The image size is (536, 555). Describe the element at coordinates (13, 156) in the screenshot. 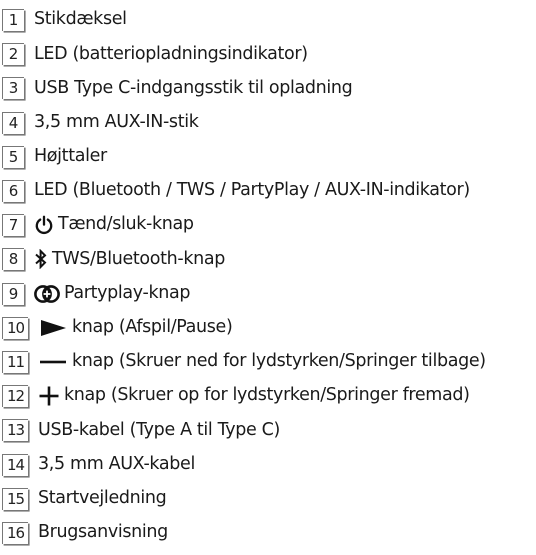

I see `item-number-badge: 5` at that location.